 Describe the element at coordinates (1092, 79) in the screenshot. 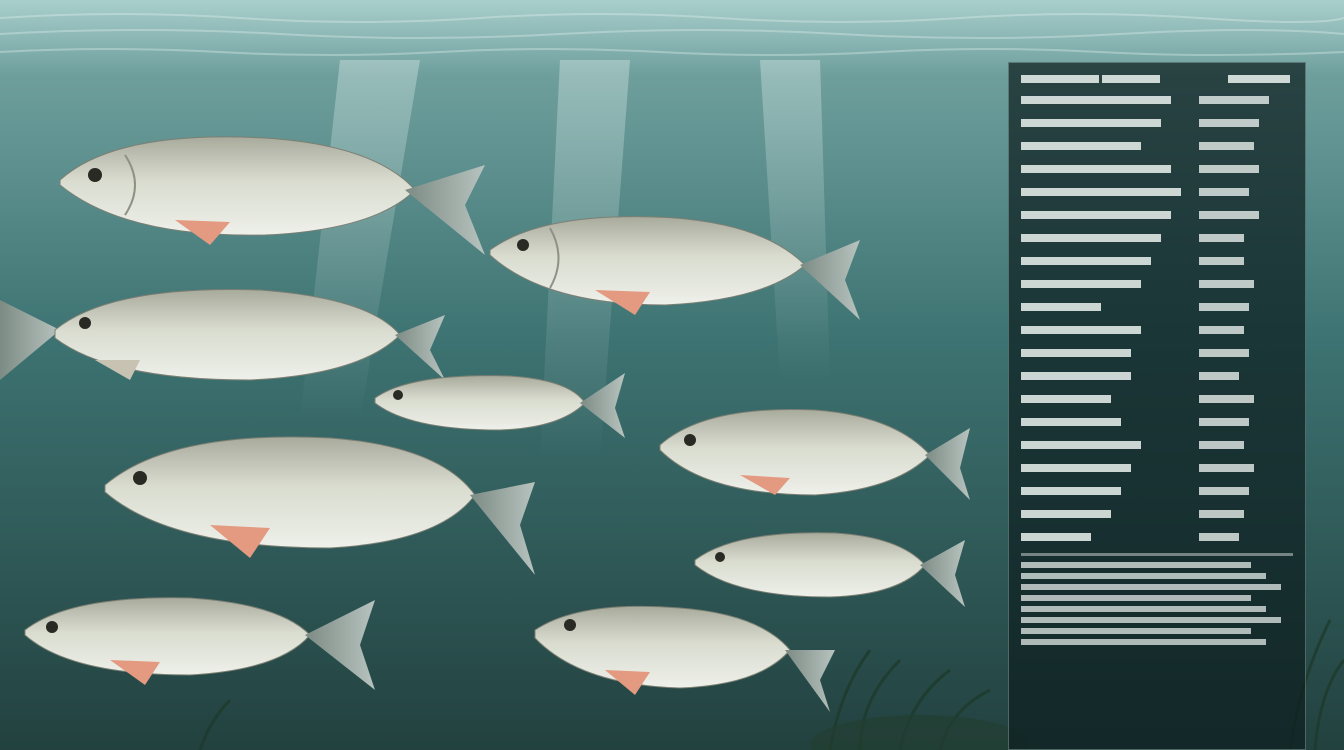

I see `panel-header-left` at that location.